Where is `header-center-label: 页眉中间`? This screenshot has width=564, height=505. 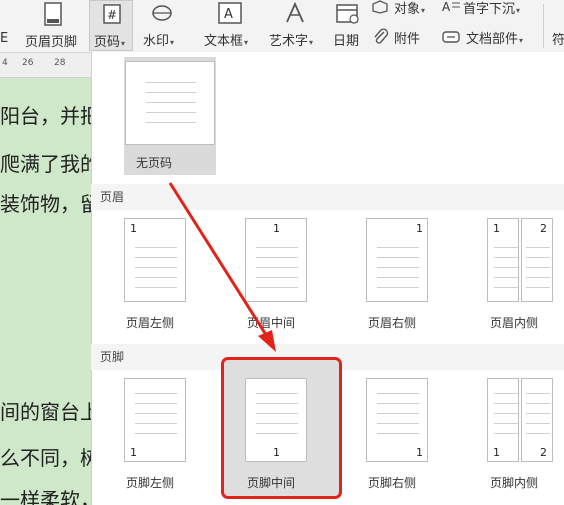
header-center-label: 页眉中间 is located at coordinates (271, 323).